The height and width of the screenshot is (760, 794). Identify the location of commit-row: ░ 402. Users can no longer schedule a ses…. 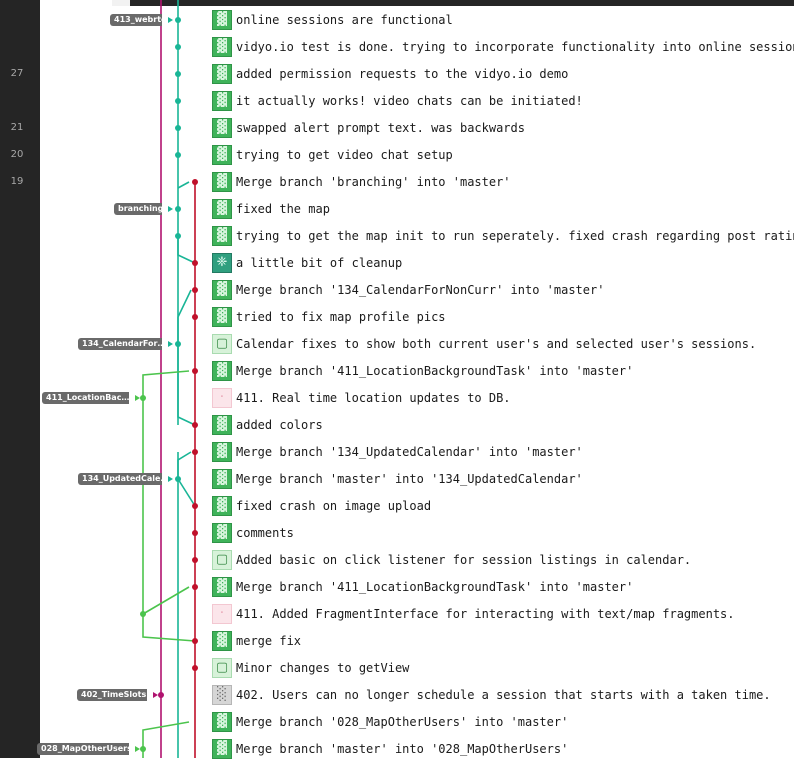
(503, 695).